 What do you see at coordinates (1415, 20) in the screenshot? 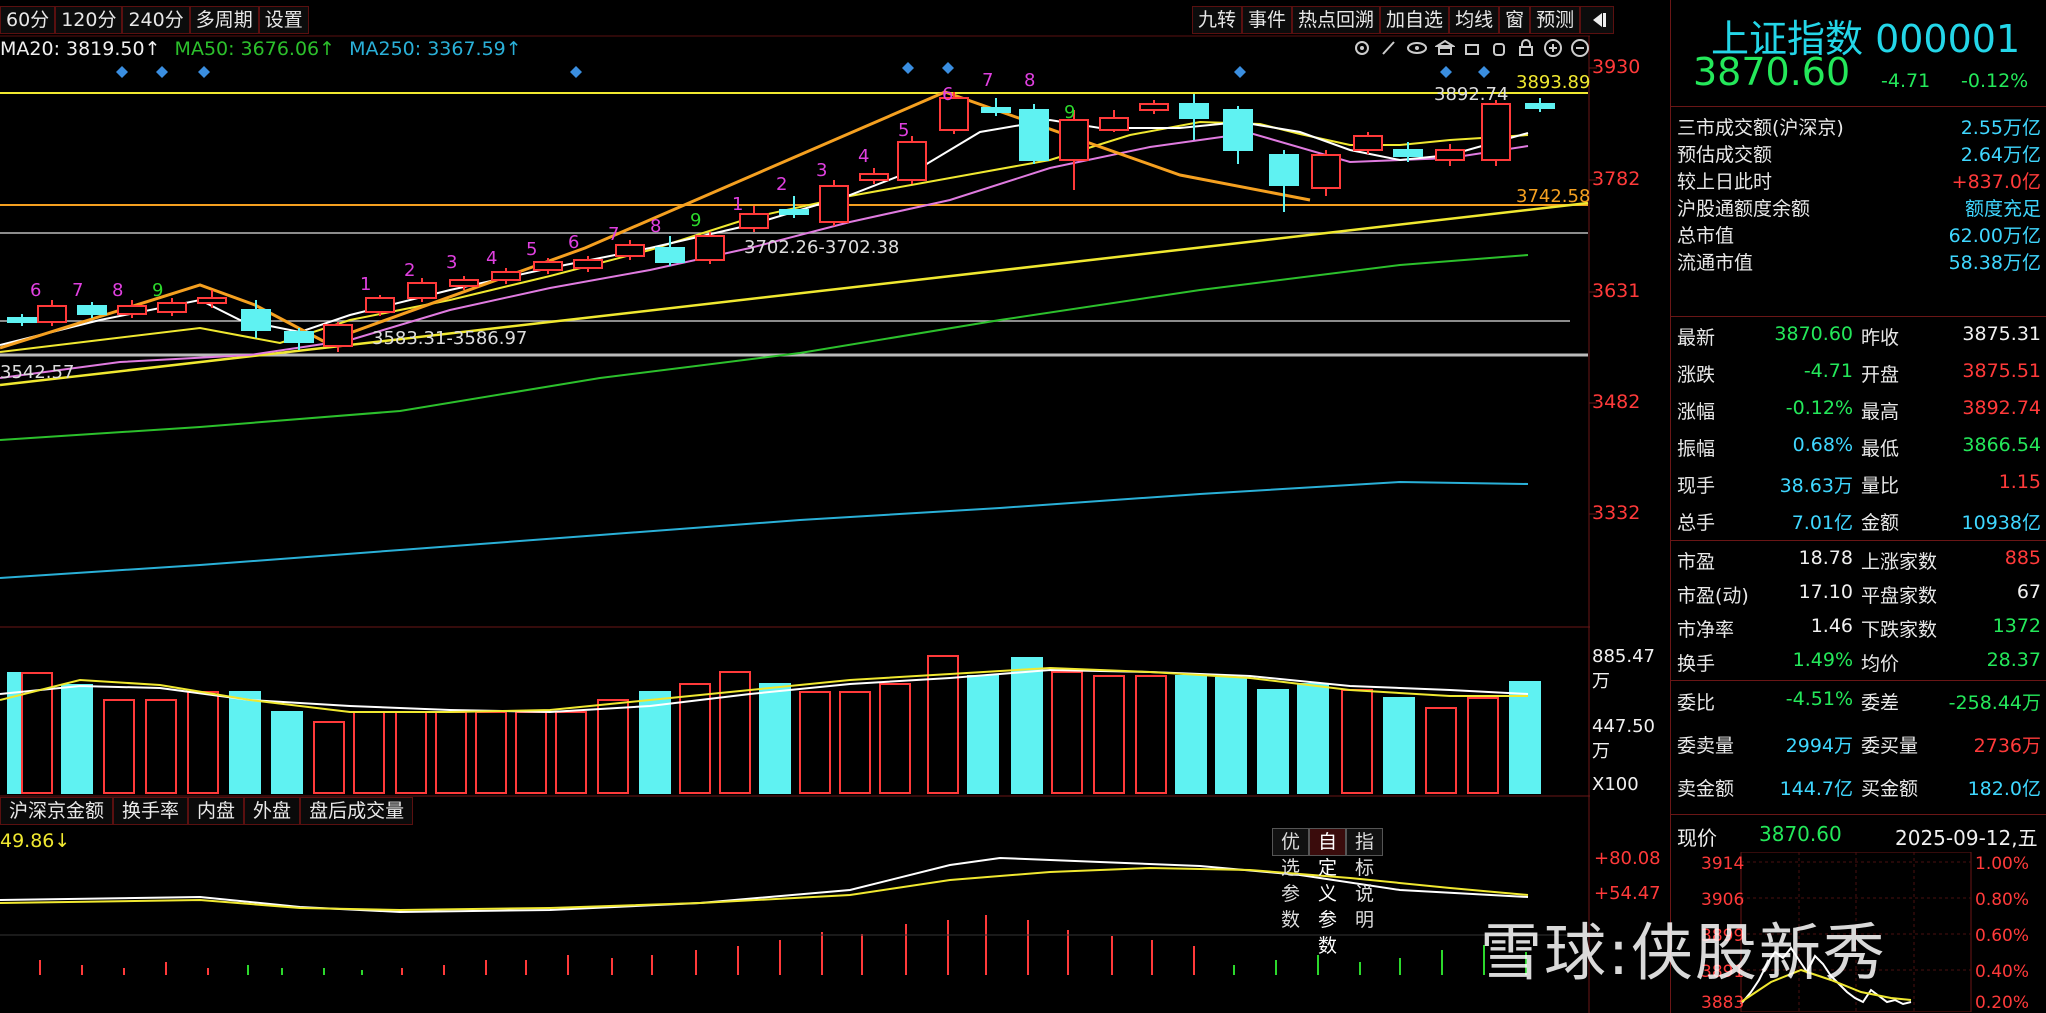
I see `add-watchlist-button: 加自选` at bounding box center [1415, 20].